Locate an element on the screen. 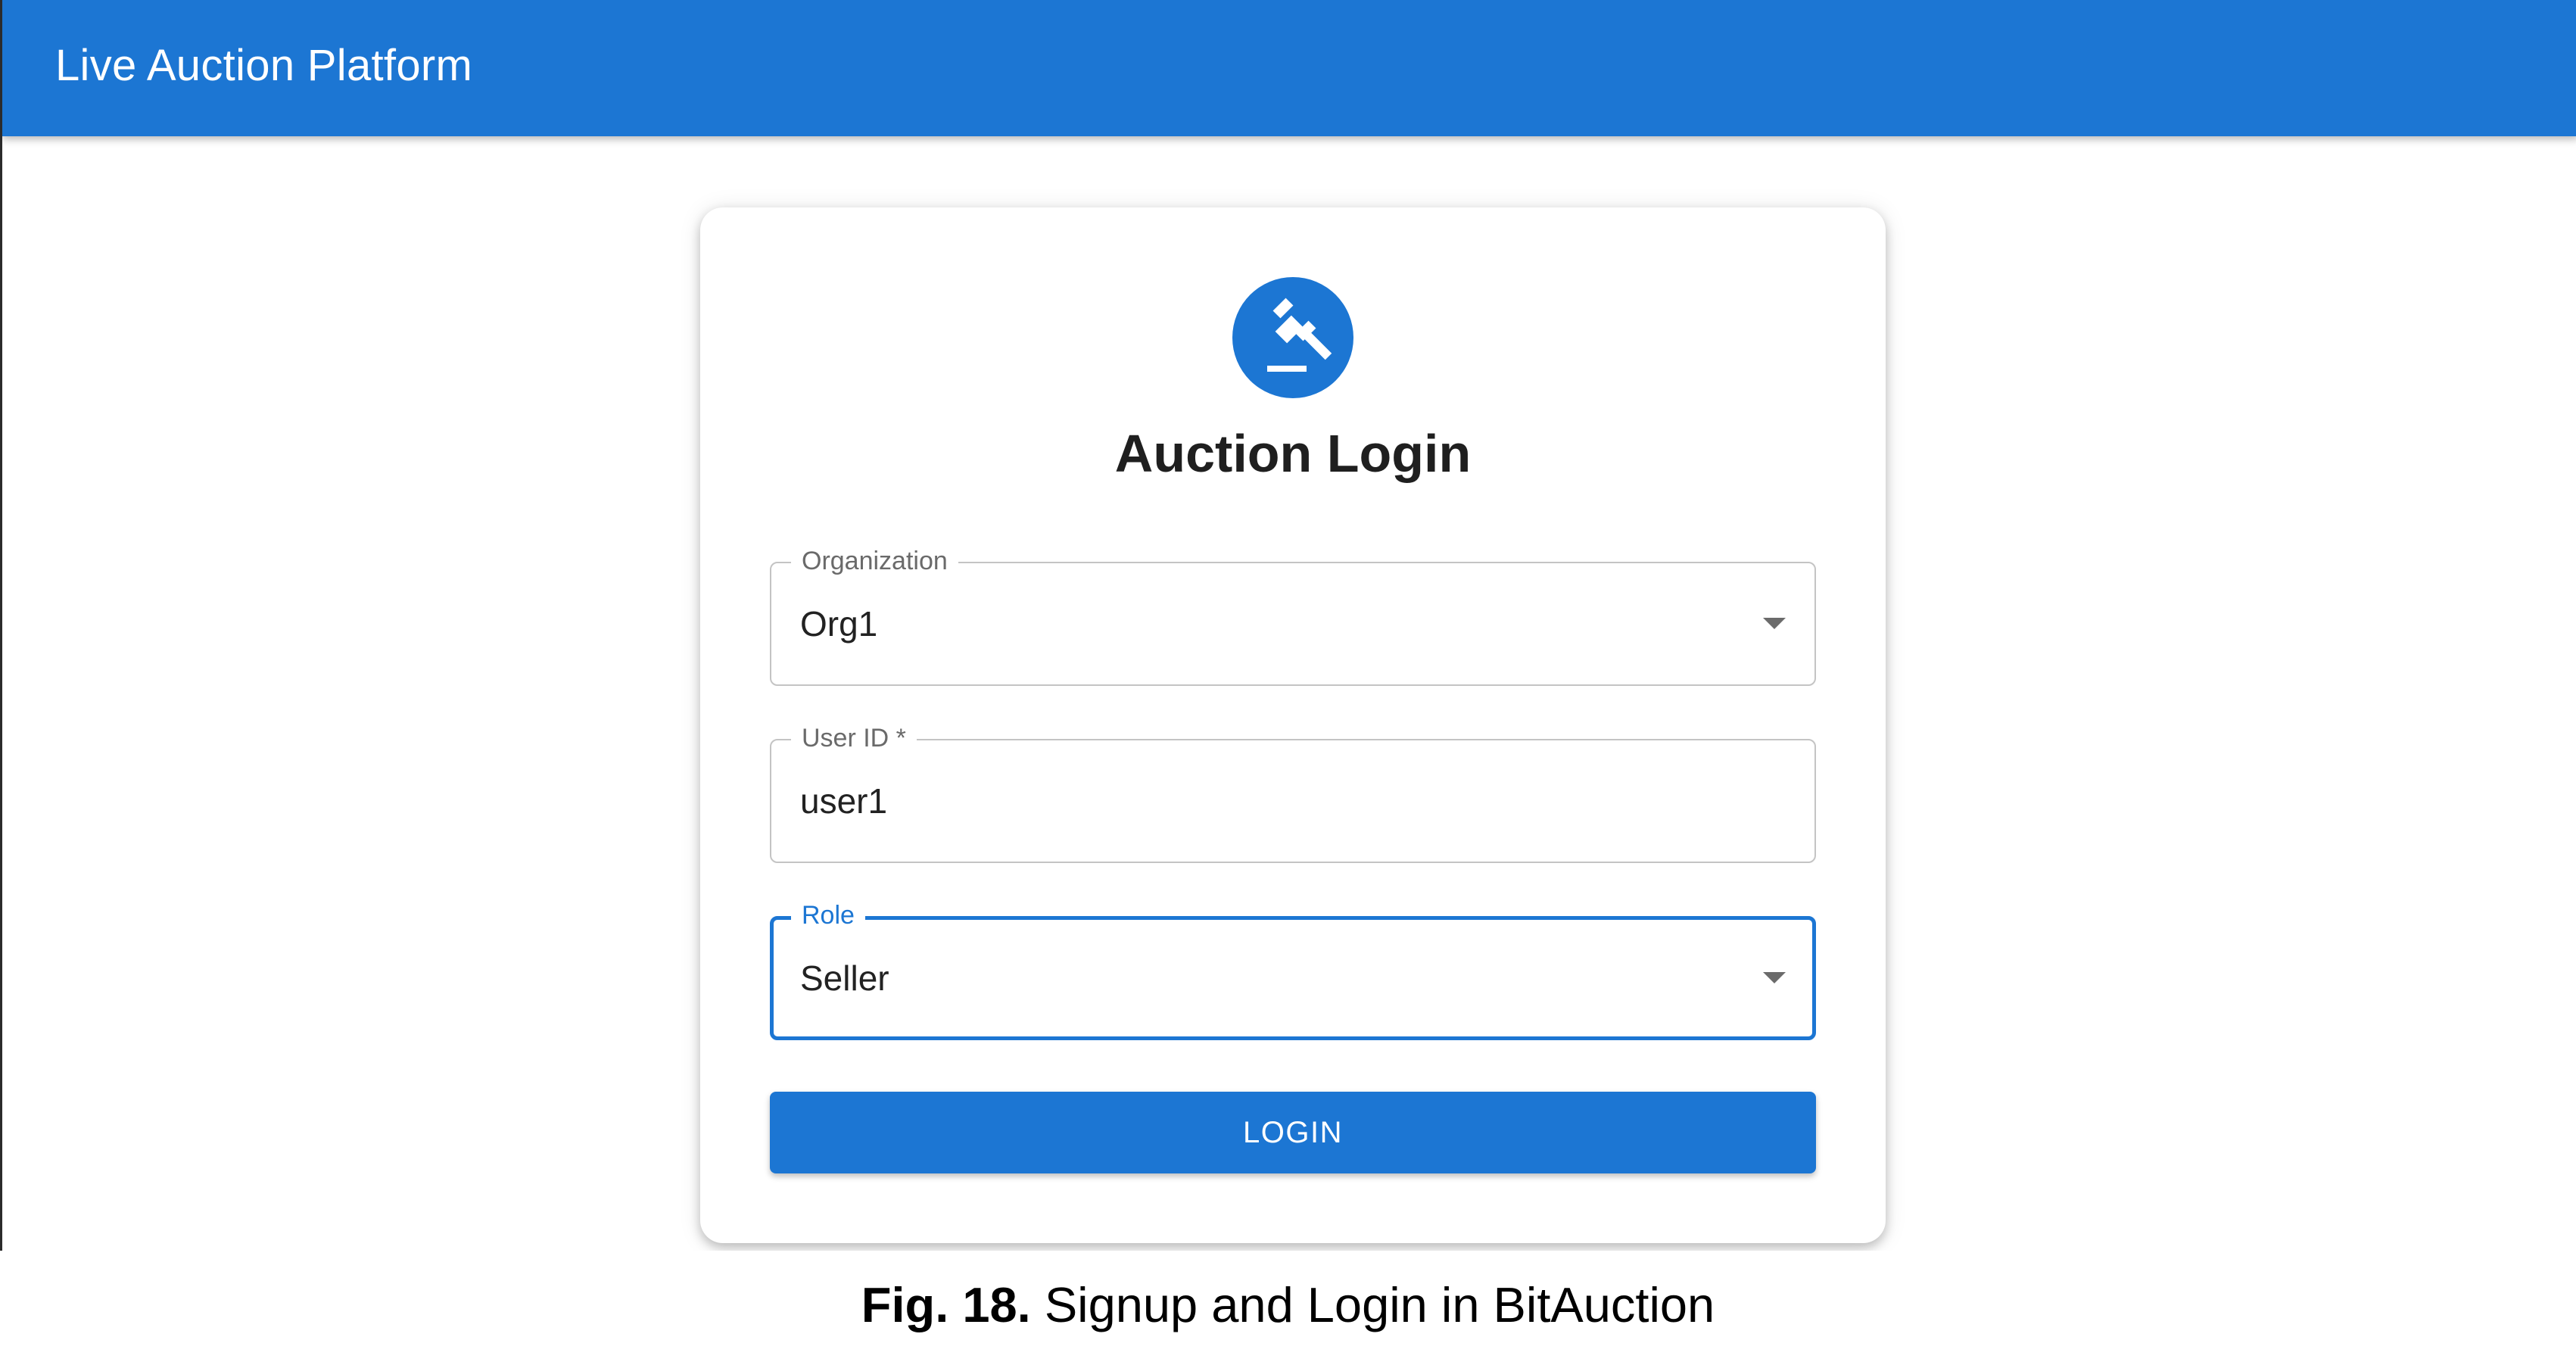  app-title: Live Auction Platform is located at coordinates (264, 65).